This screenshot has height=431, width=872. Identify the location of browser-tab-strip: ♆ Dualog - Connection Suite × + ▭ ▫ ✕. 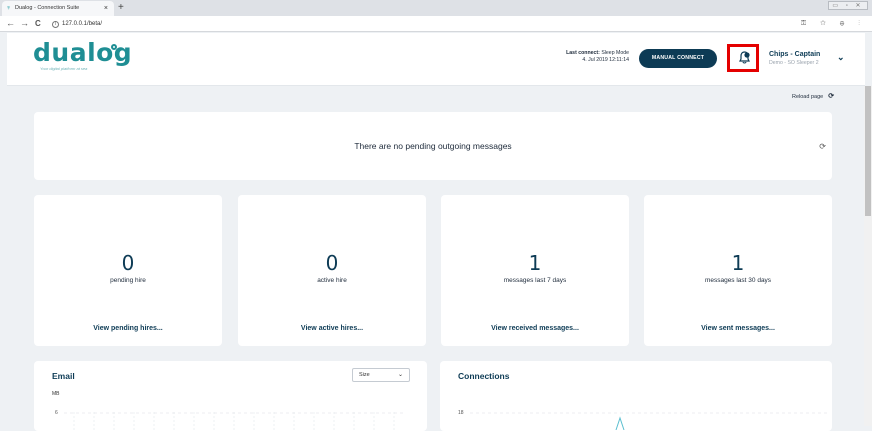
(436, 8).